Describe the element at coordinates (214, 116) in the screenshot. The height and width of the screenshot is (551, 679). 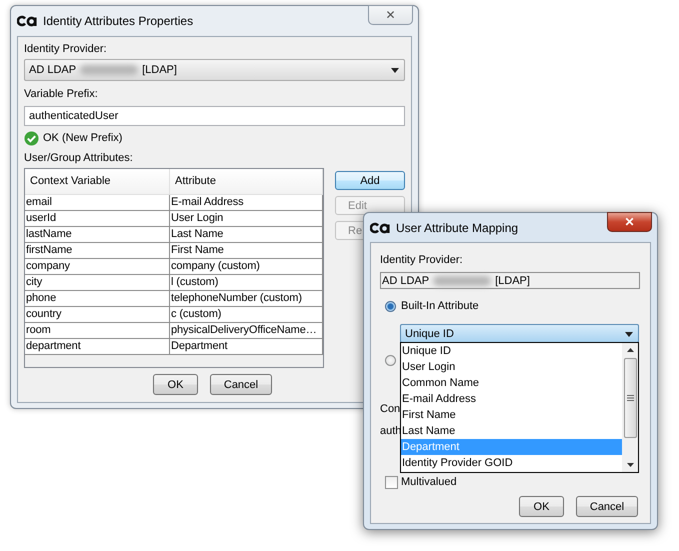
I see `prefix-input: authenticatedUser` at that location.